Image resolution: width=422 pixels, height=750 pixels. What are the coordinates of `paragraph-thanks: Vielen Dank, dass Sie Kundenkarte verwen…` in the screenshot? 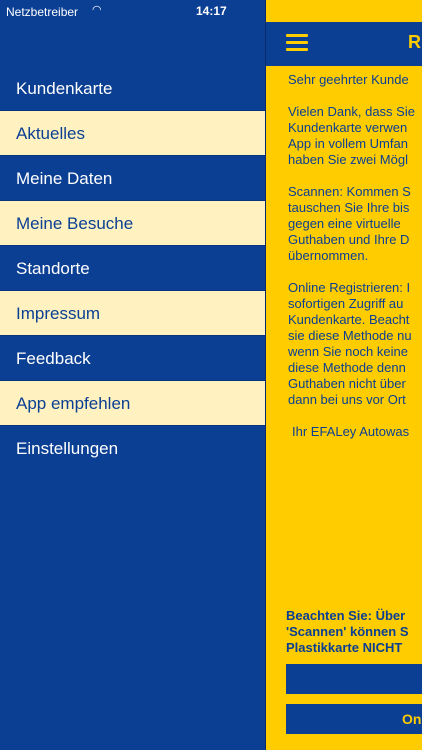 It's located at (351, 135).